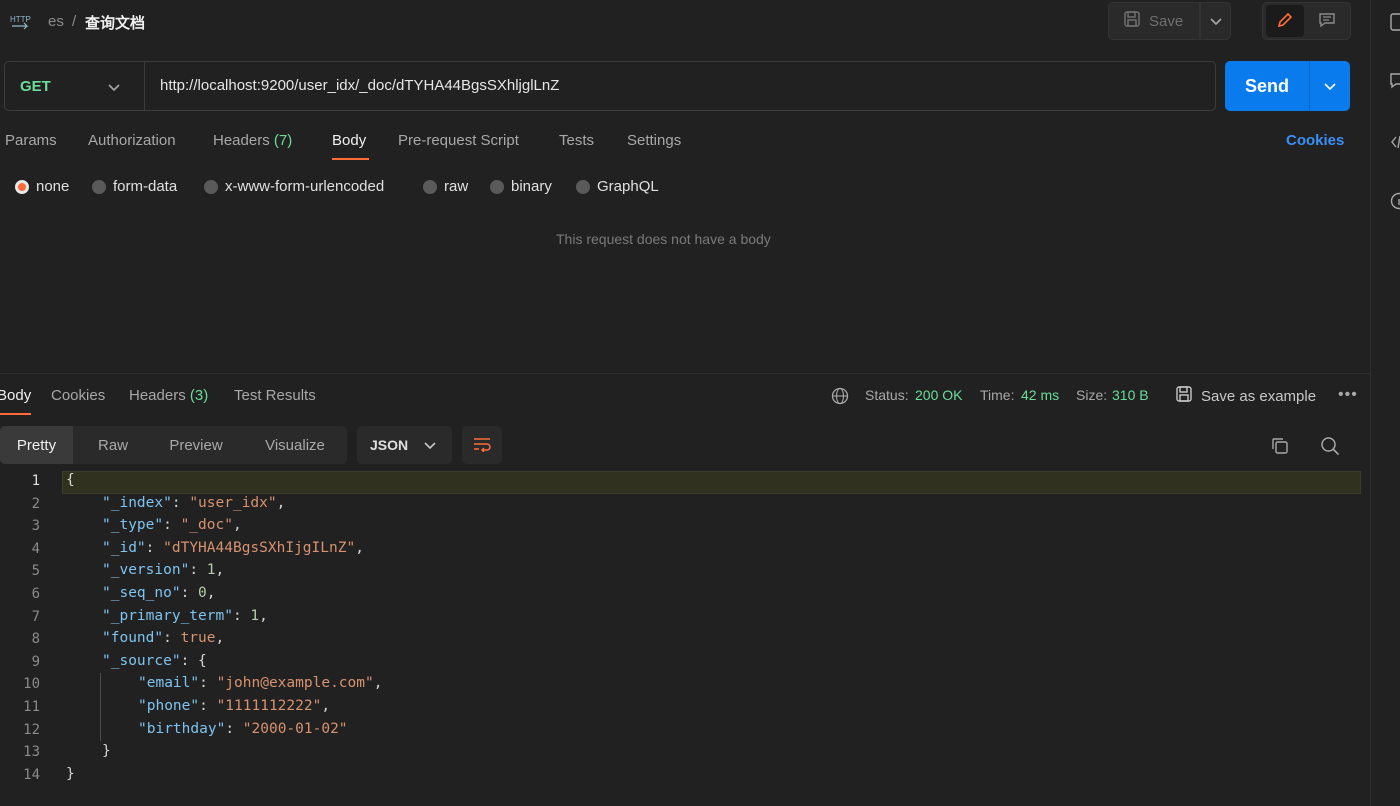  What do you see at coordinates (1330, 447) in the screenshot?
I see `search-icon` at bounding box center [1330, 447].